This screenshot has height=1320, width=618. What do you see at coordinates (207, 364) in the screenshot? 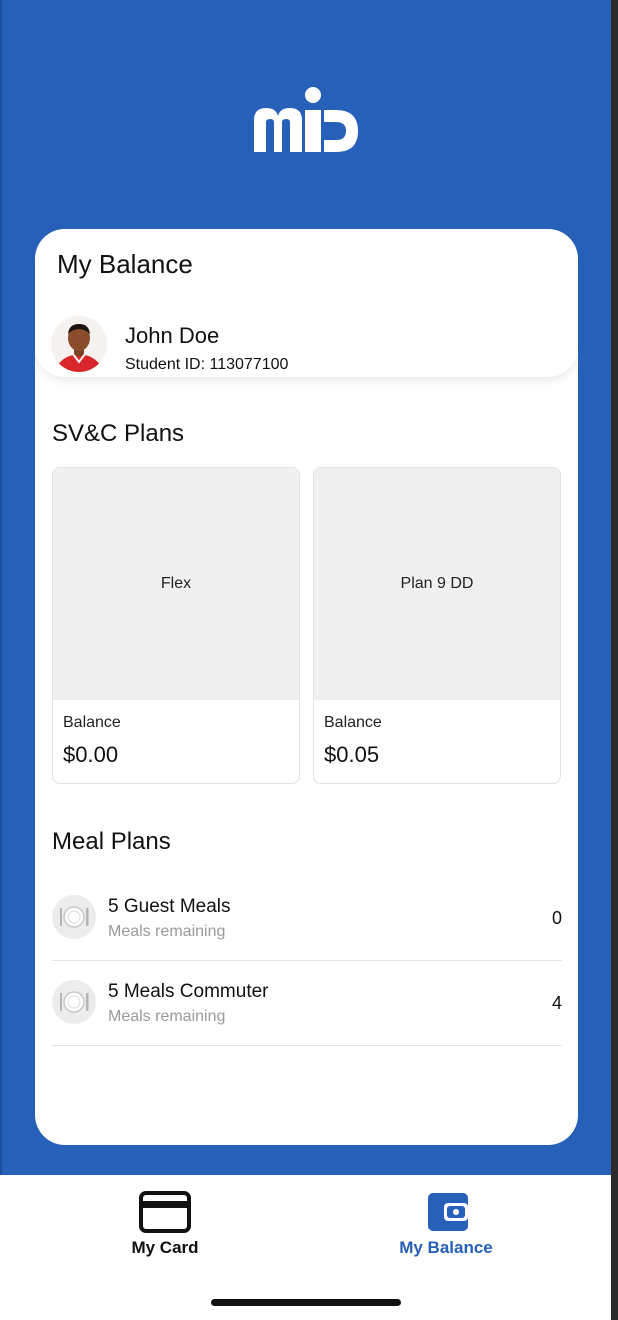
I see `student-id: Student ID: 113077100` at bounding box center [207, 364].